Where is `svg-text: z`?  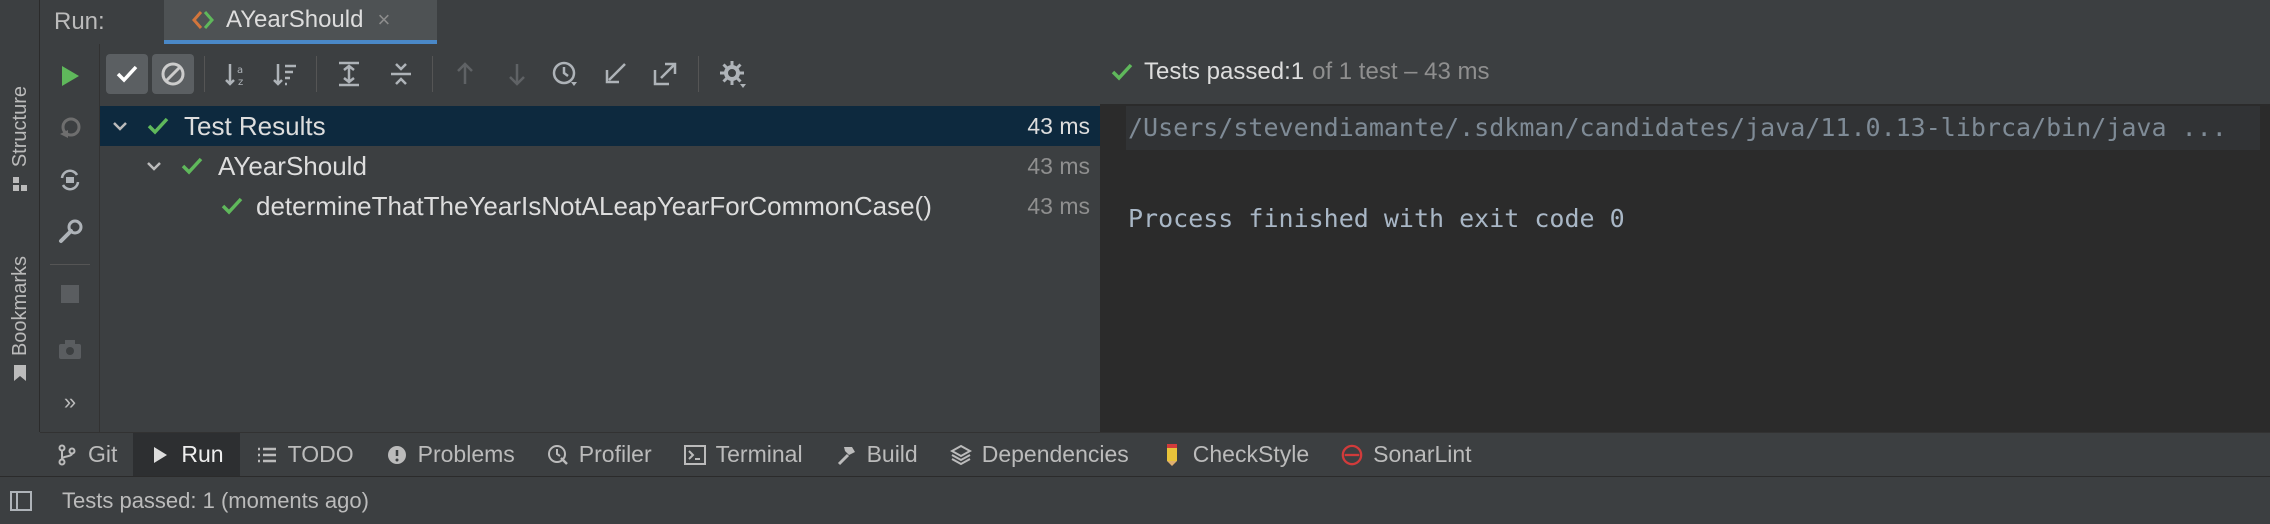 svg-text: z is located at coordinates (240, 82).